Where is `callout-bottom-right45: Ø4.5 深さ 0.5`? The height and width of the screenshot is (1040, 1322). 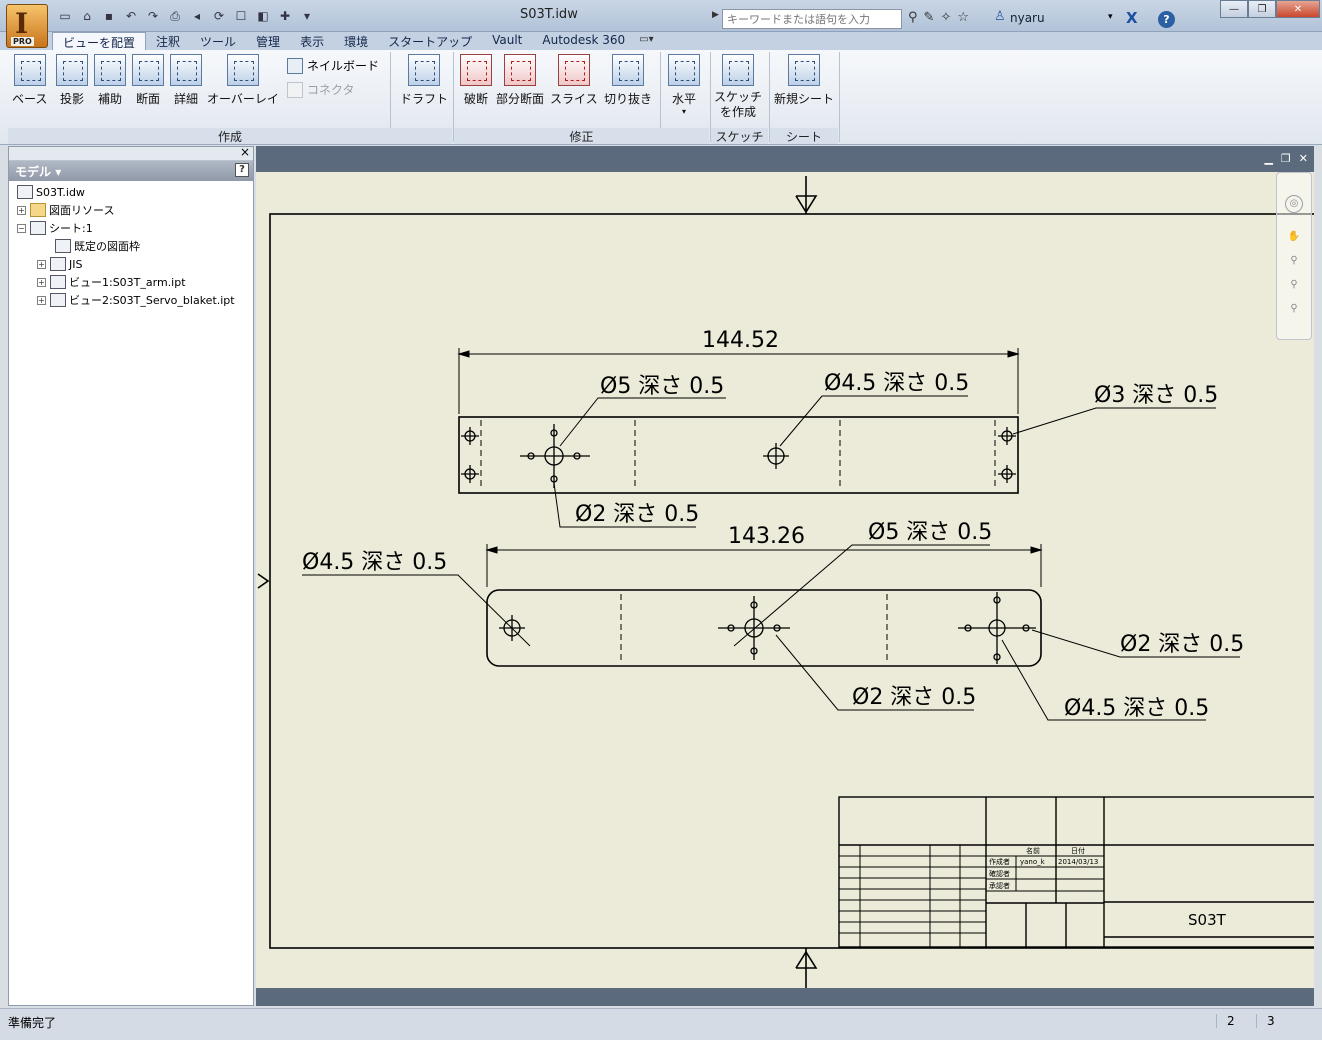 callout-bottom-right45: Ø4.5 深さ 0.5 is located at coordinates (1136, 708).